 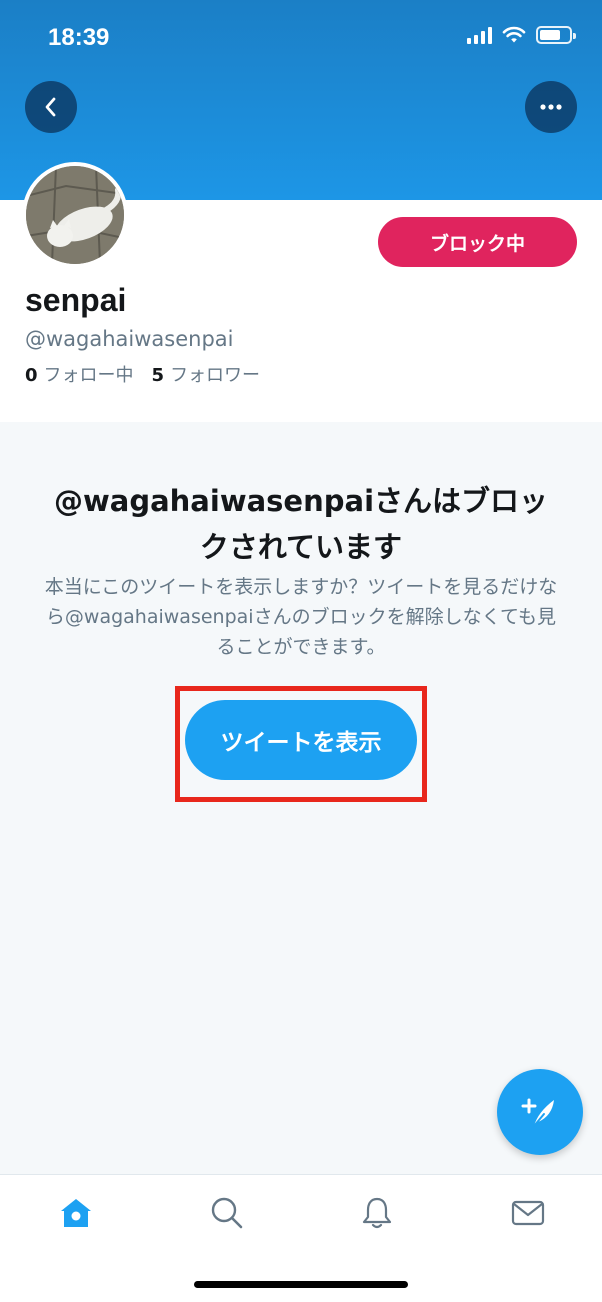 I want to click on following-stat: 0 フォロー中, so click(x=79, y=374).